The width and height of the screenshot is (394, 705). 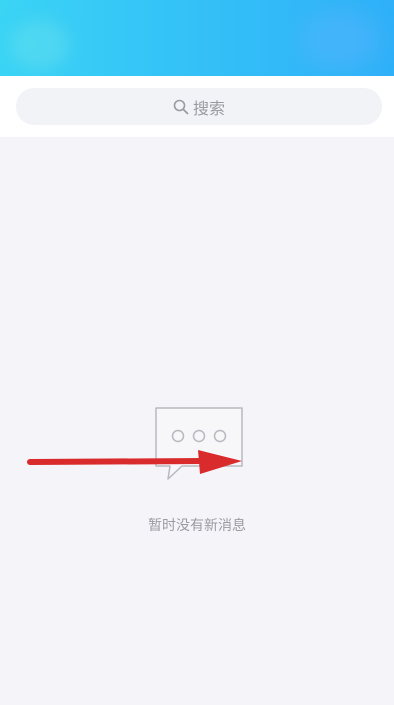 I want to click on header-banner, so click(x=197, y=38).